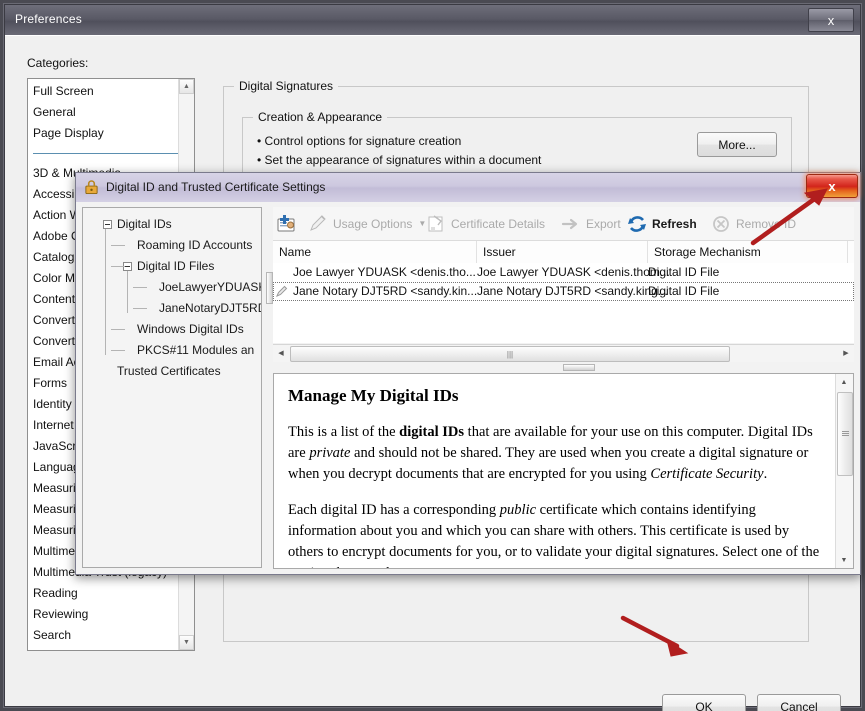 This screenshot has width=865, height=711. What do you see at coordinates (432, 20) in the screenshot?
I see `preferences-titlebar: Preferences x` at bounding box center [432, 20].